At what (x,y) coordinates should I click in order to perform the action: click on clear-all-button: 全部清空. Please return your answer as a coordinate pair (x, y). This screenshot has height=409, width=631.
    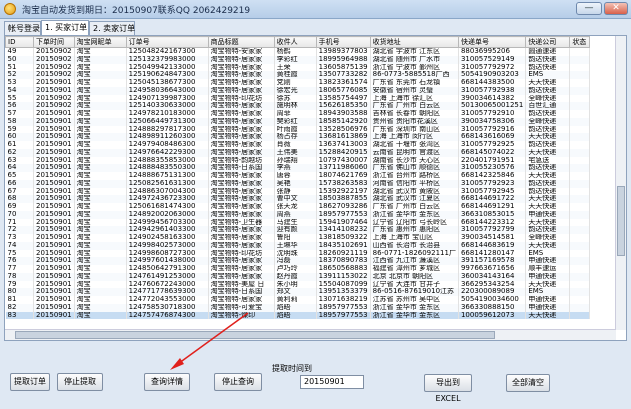
    Looking at the image, I should click on (528, 383).